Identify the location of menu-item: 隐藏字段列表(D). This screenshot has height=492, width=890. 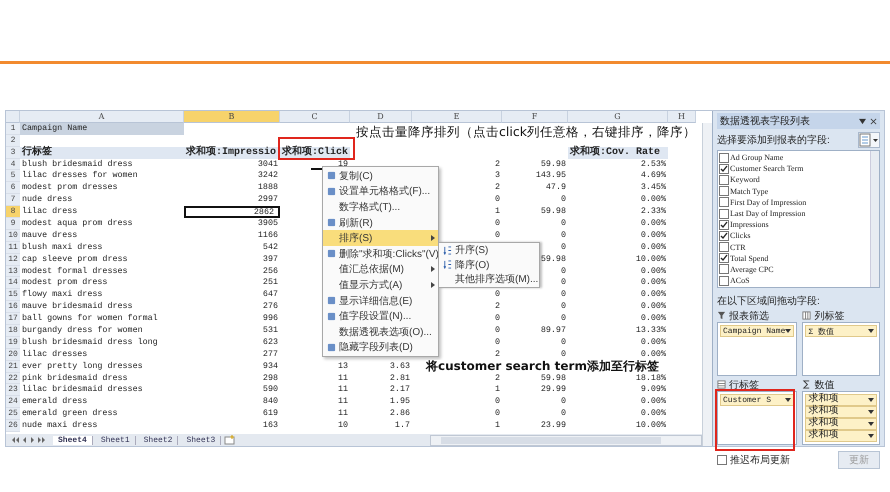
(380, 348).